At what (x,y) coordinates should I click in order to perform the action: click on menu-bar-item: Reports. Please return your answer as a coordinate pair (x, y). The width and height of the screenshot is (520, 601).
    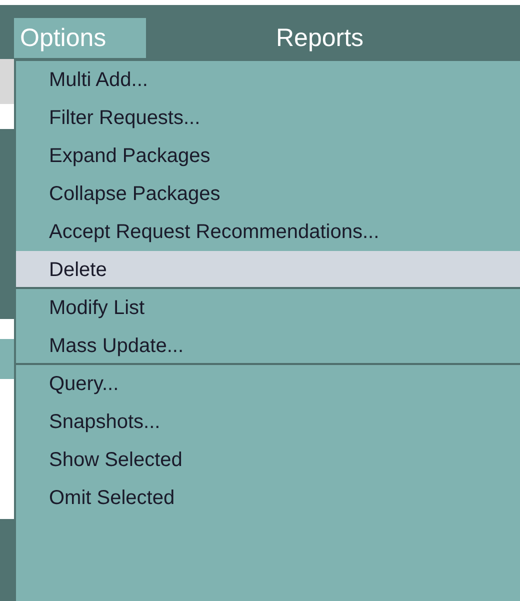
    Looking at the image, I should click on (320, 38).